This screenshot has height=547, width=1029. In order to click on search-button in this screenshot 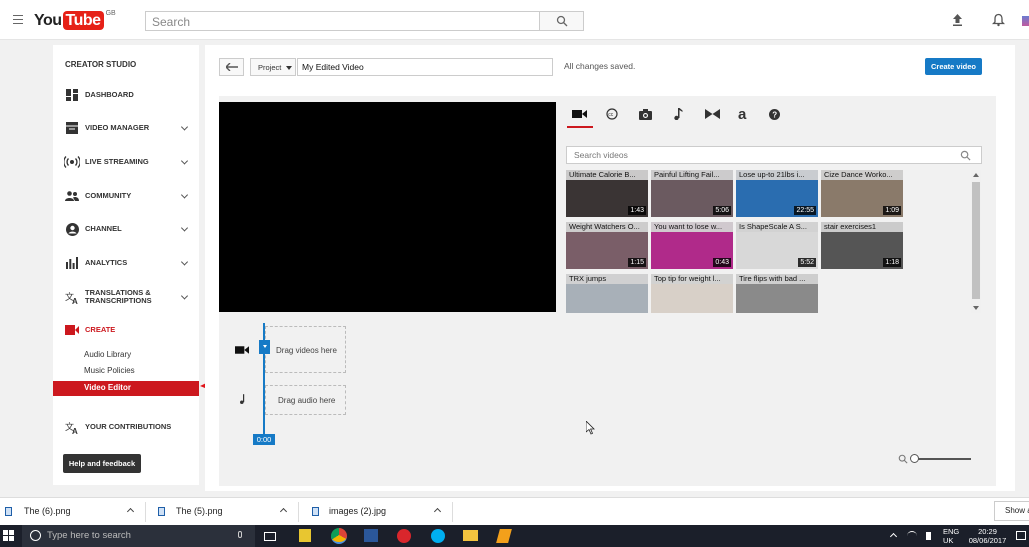, I will do `click(561, 21)`.